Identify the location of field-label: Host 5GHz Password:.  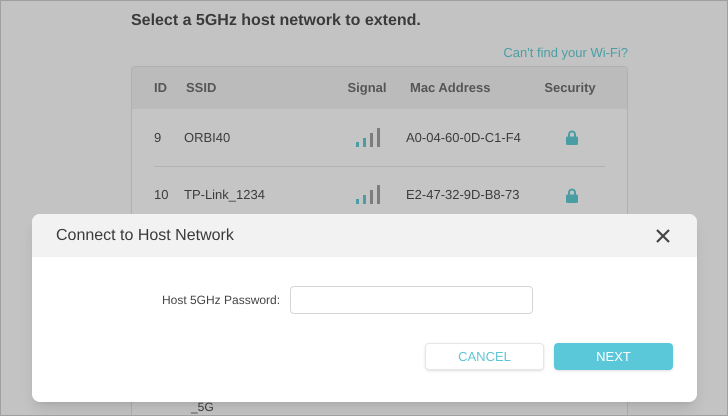
(221, 300).